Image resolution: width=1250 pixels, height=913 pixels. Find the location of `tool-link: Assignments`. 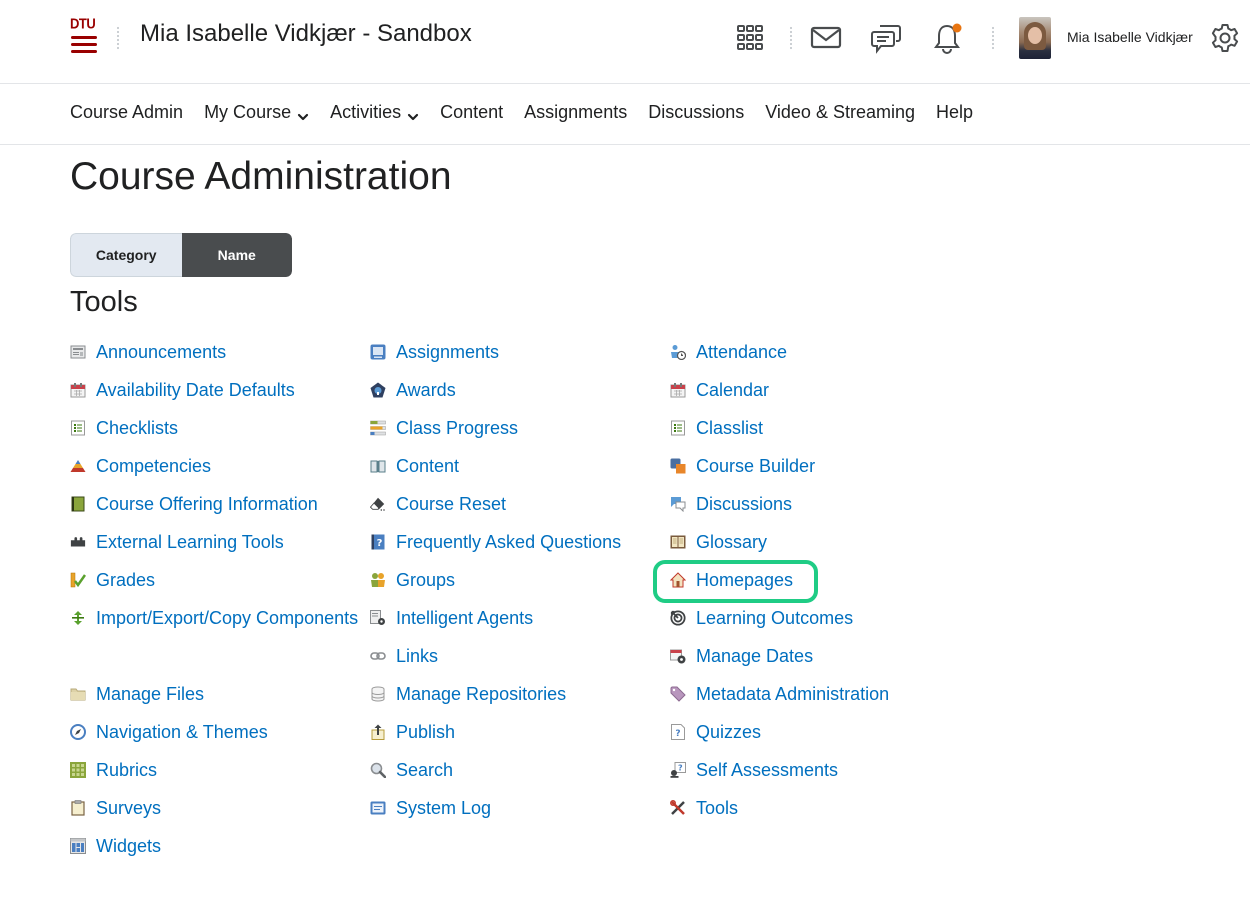

tool-link: Assignments is located at coordinates (447, 352).